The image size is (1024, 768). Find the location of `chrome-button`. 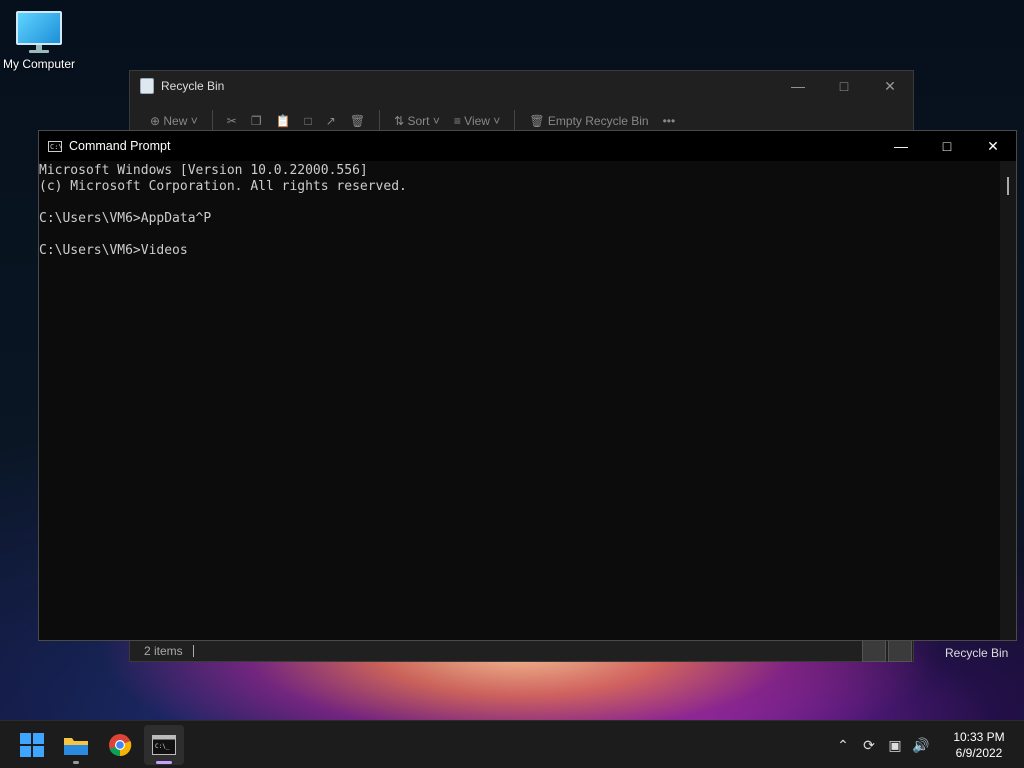

chrome-button is located at coordinates (120, 745).